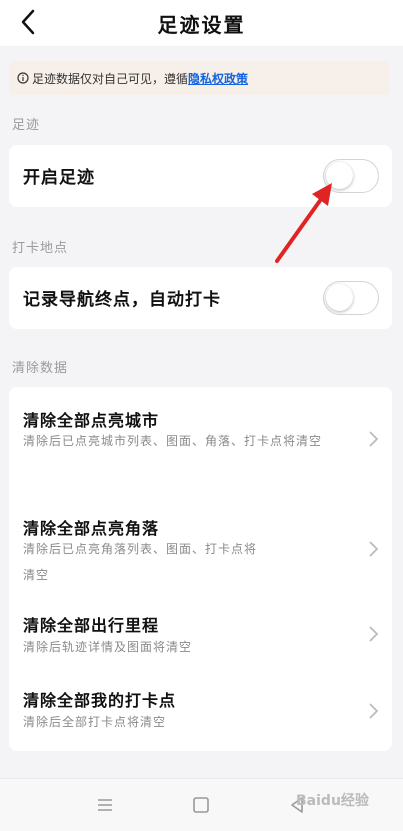 The width and height of the screenshot is (403, 831). Describe the element at coordinates (332, 801) in the screenshot. I see `watermark: Baidu经验` at that location.